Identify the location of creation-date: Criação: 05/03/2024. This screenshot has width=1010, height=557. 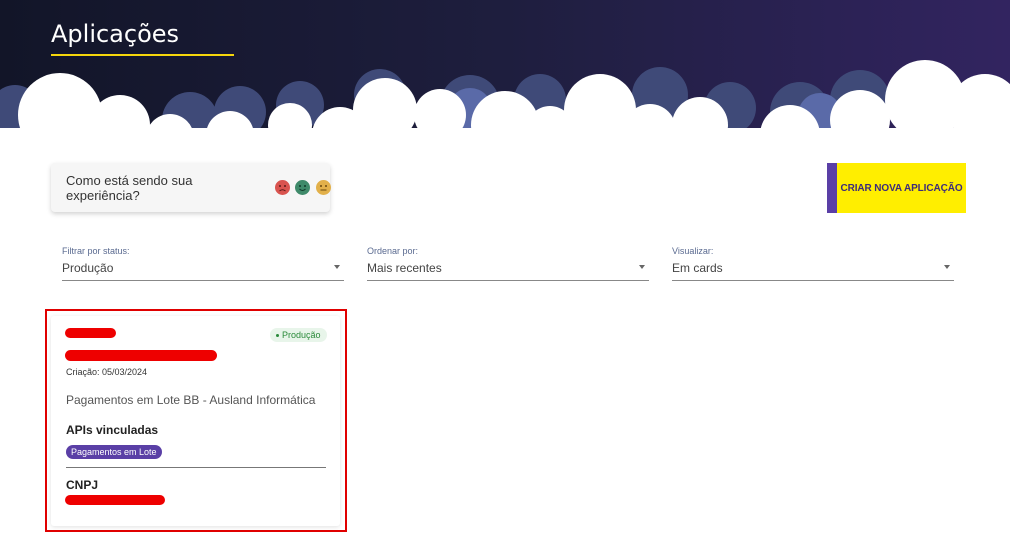
(107, 372).